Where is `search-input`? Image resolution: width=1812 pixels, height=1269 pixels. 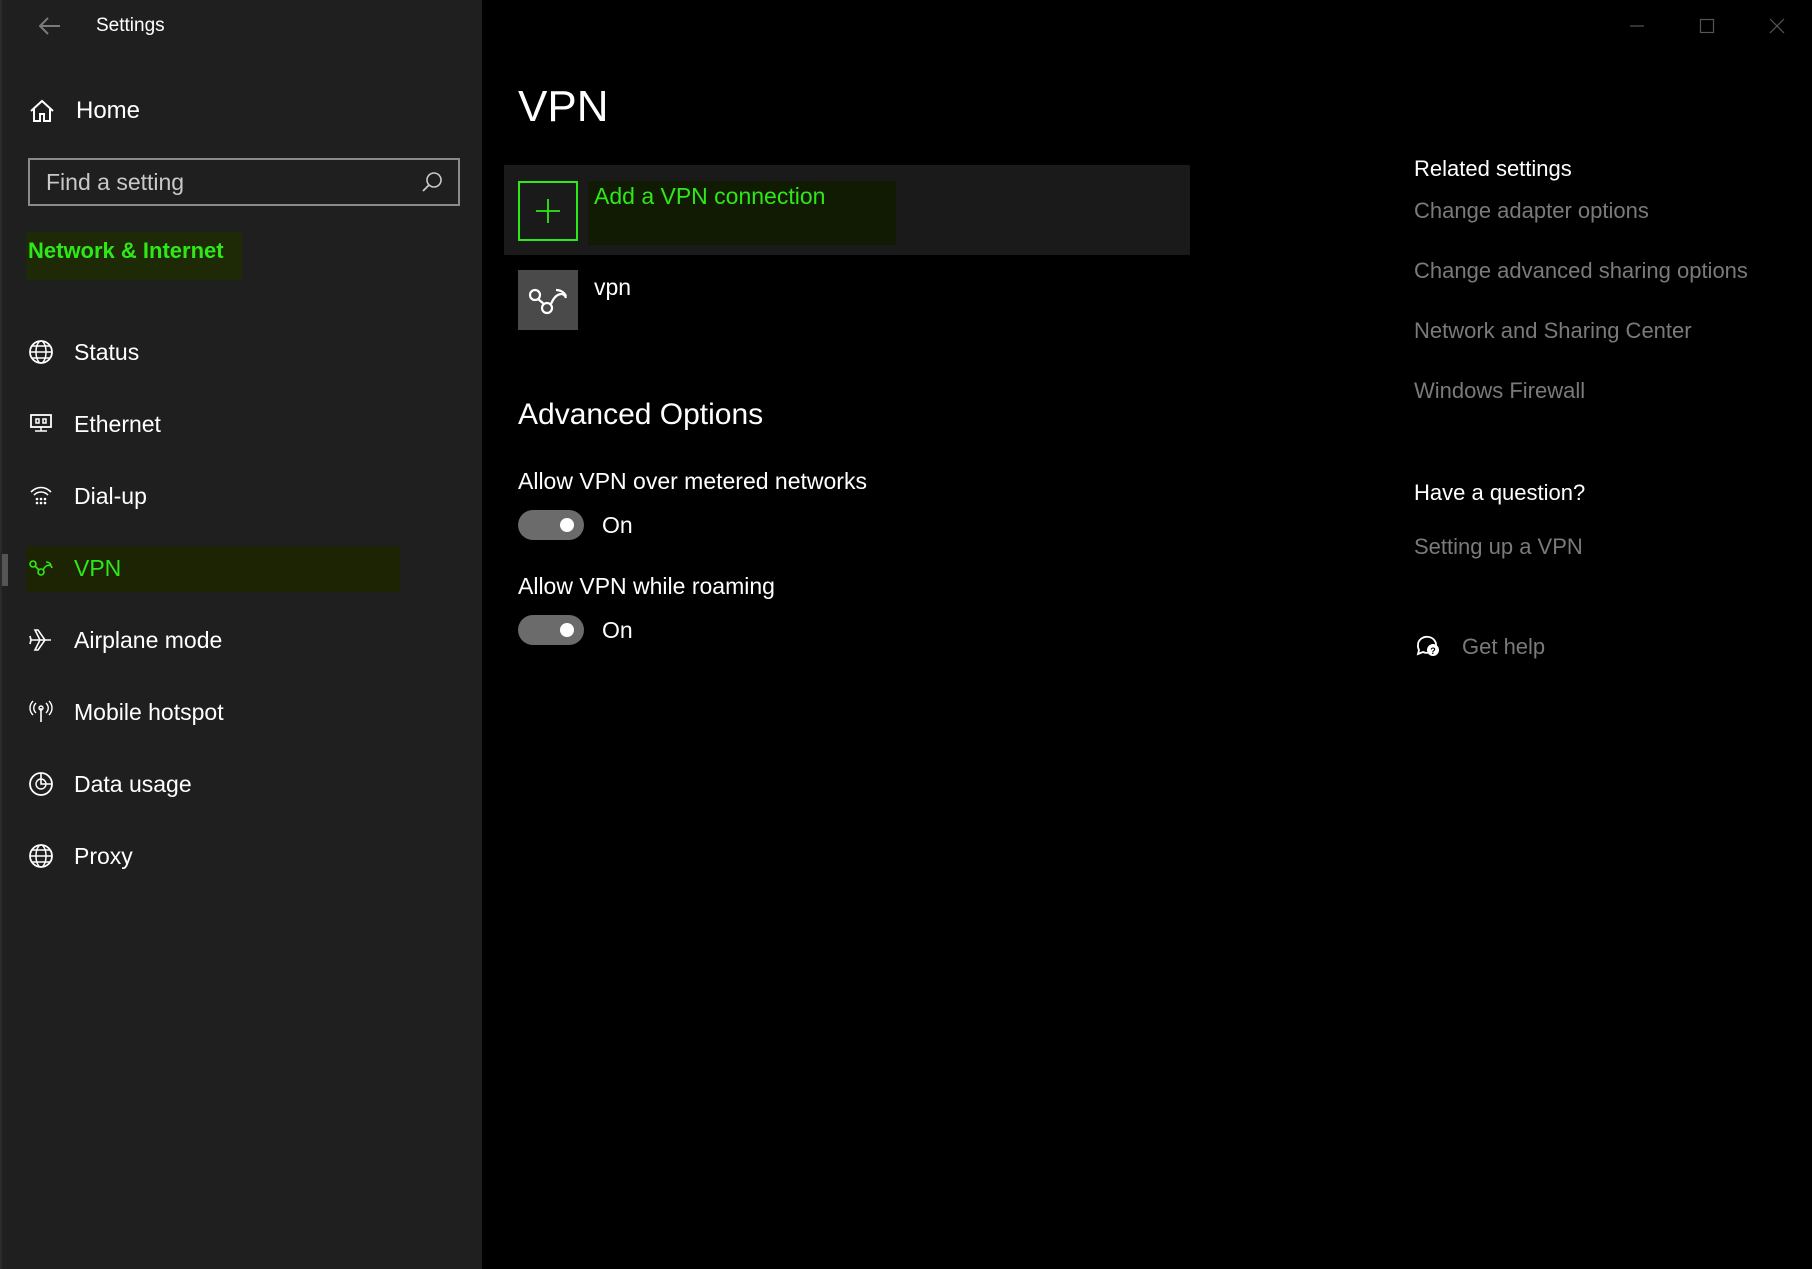
search-input is located at coordinates (233, 182).